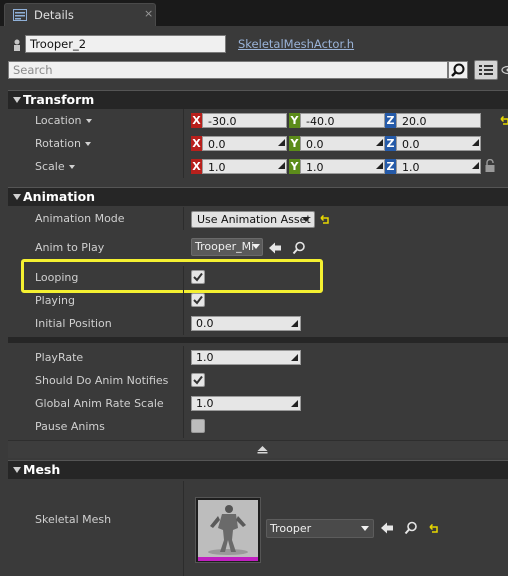 Image resolution: width=508 pixels, height=576 pixels. Describe the element at coordinates (70, 247) in the screenshot. I see `anim-to-play-label: Anim to Play` at that location.